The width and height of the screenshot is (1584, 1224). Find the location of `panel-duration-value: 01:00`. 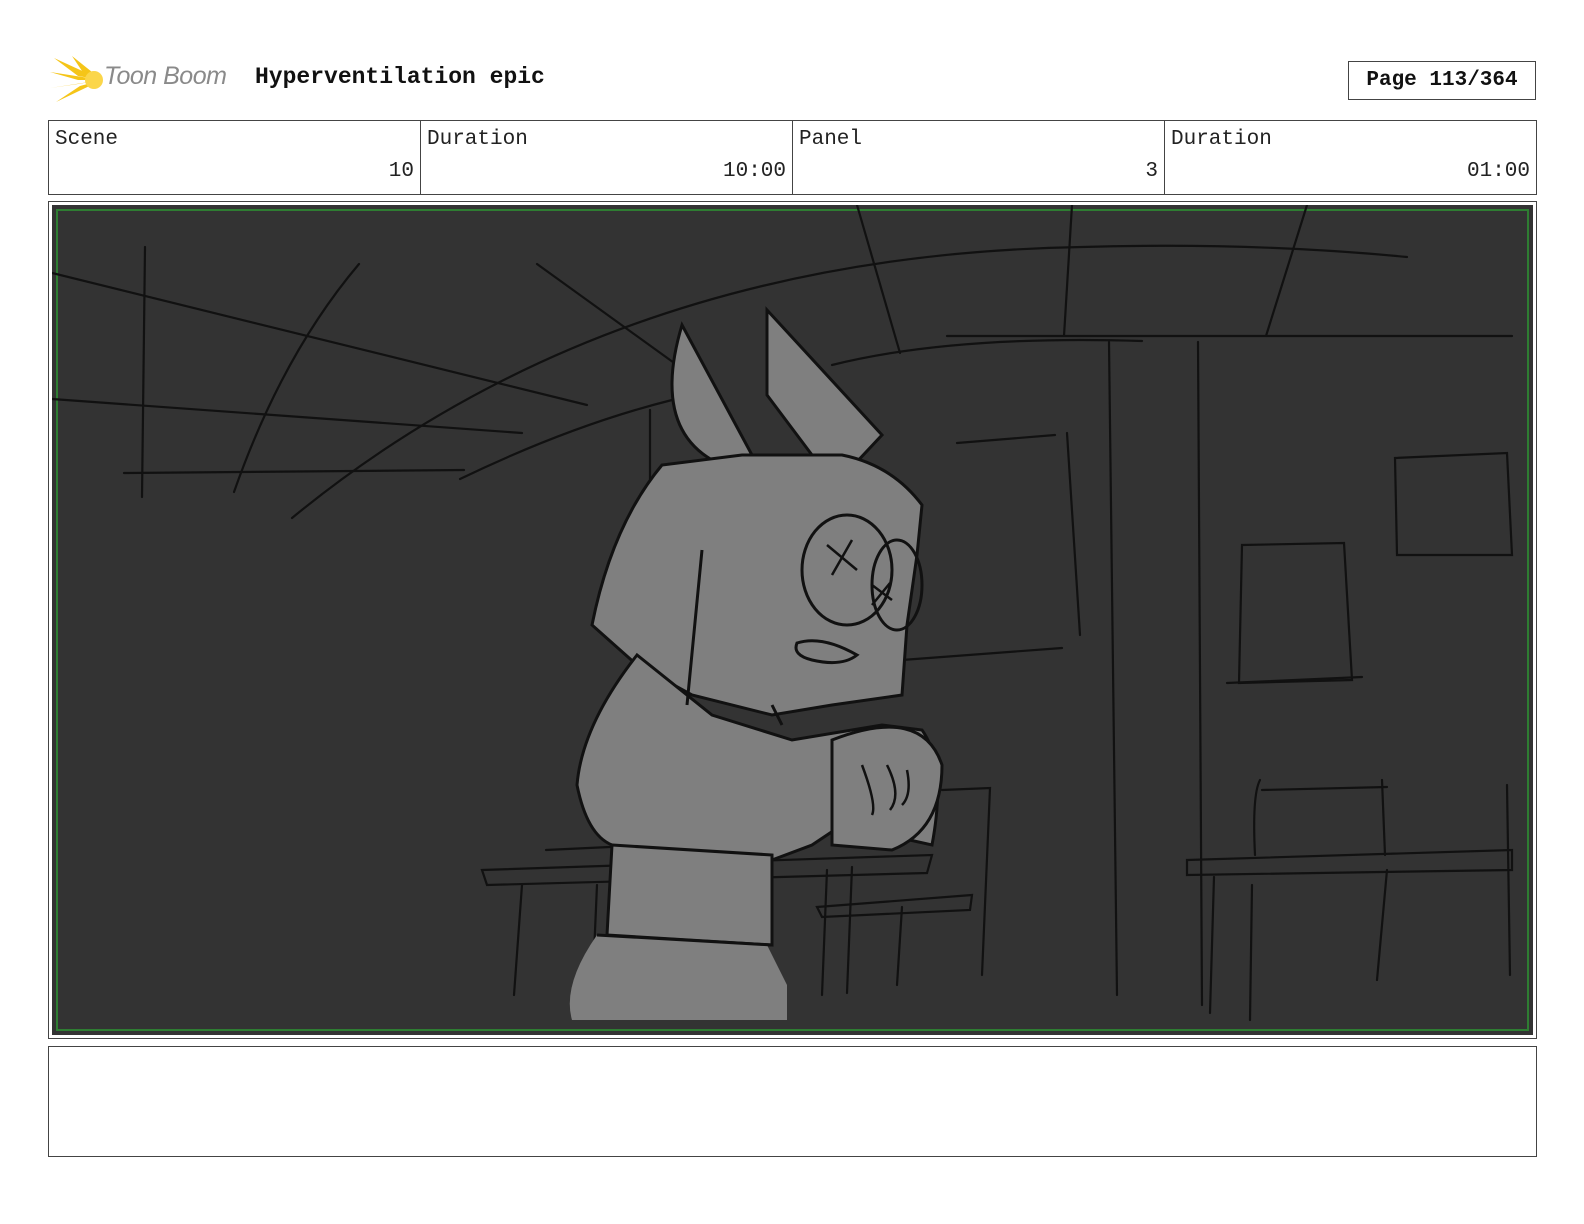

panel-duration-value: 01:00 is located at coordinates (1498, 171).